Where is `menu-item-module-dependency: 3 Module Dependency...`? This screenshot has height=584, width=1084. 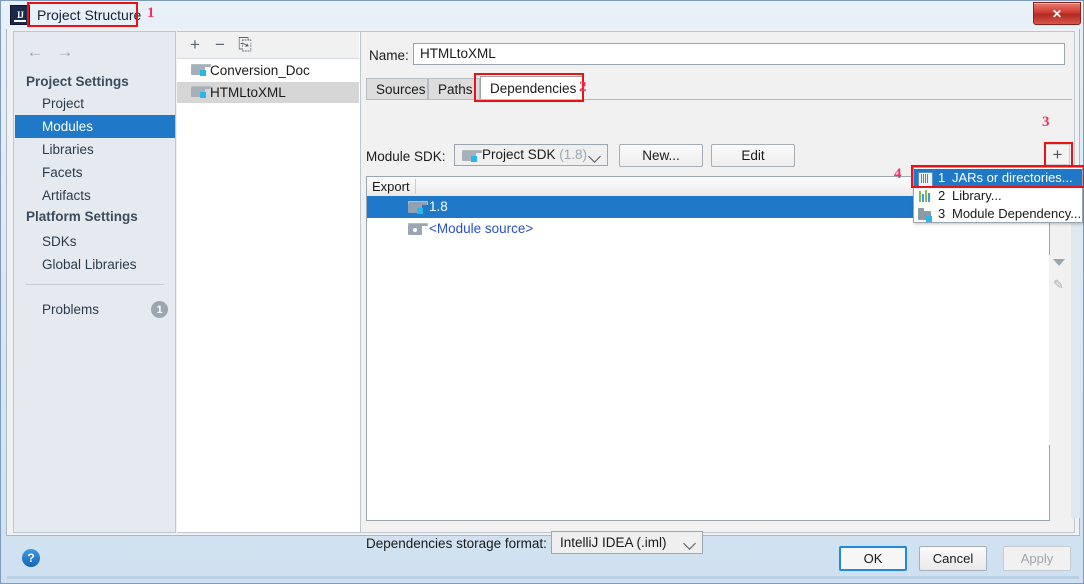
menu-item-module-dependency: 3 Module Dependency... is located at coordinates (998, 214).